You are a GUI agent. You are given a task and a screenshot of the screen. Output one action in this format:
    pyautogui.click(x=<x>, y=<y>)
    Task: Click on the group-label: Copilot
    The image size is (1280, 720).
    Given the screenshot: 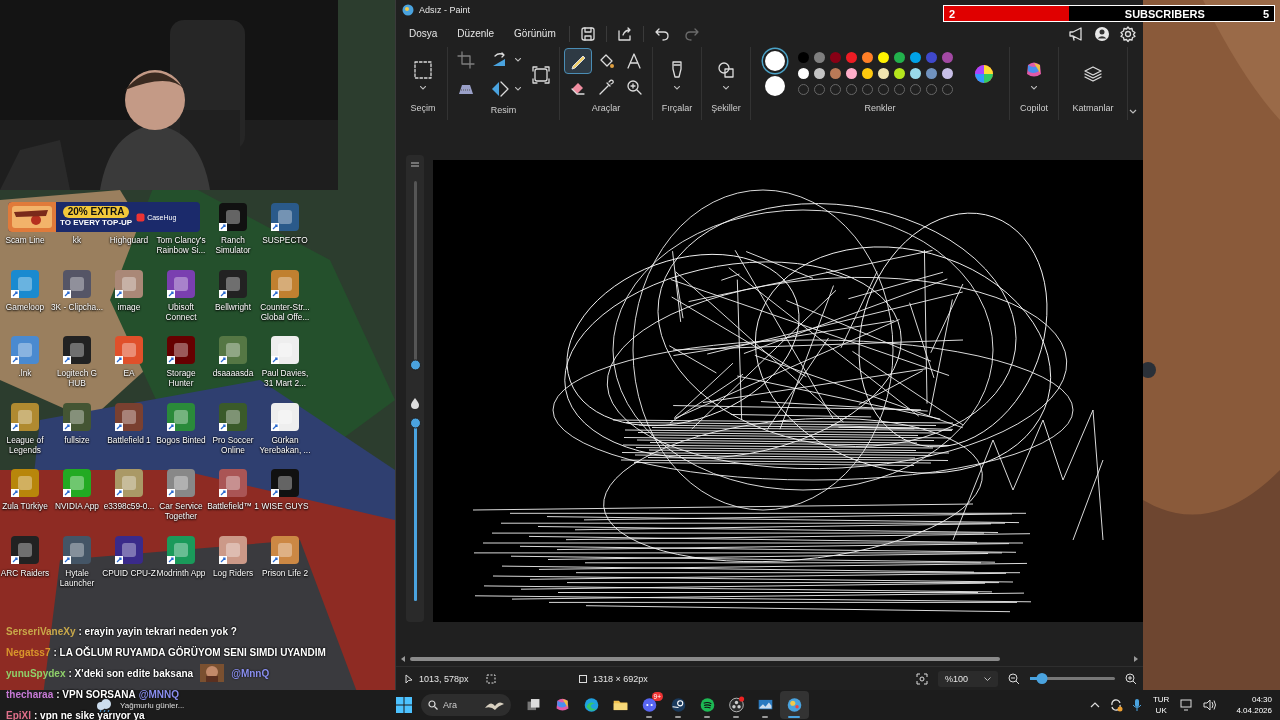 What is the action you would take?
    pyautogui.click(x=1034, y=108)
    